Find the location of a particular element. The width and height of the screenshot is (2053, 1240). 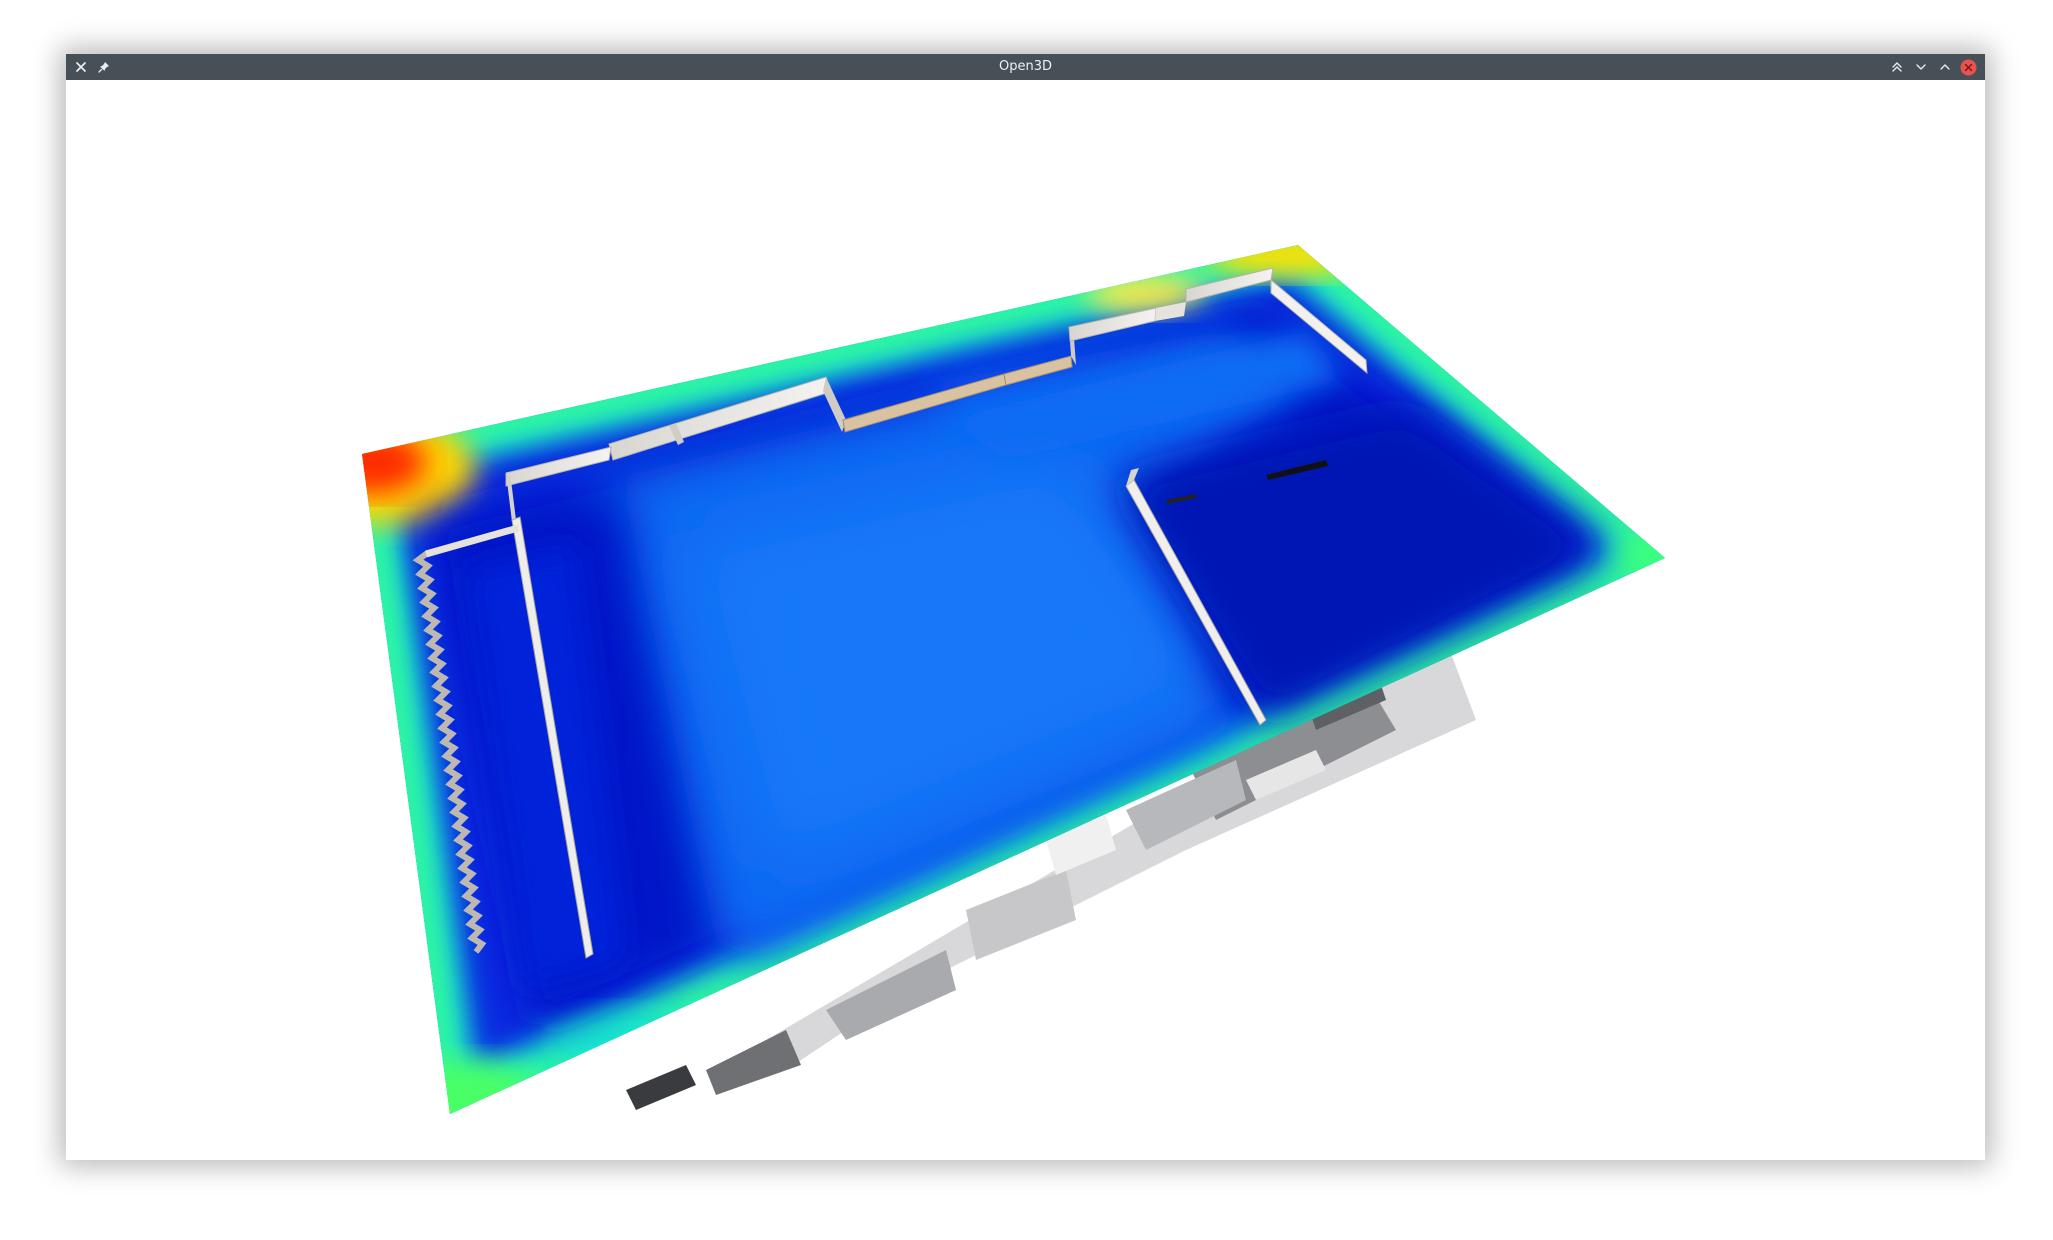

titlebar: Open3D is located at coordinates (1025, 67).